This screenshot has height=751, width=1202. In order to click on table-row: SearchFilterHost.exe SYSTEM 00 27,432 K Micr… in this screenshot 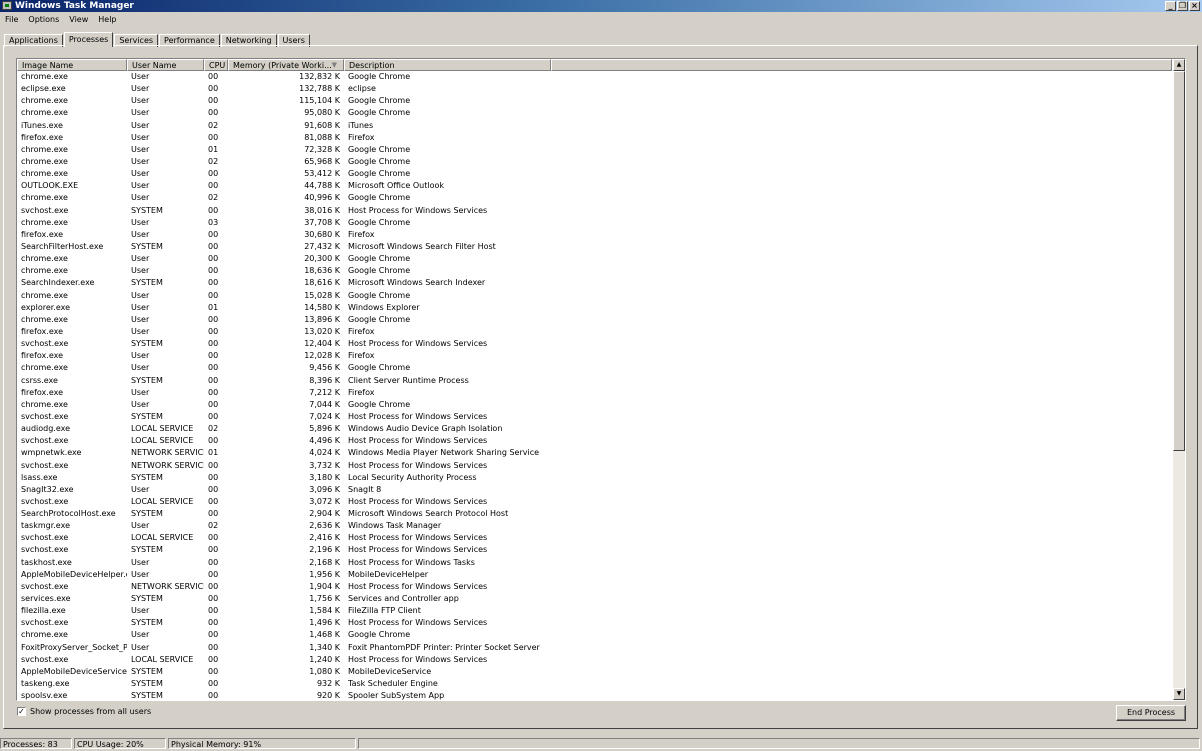, I will do `click(594, 247)`.